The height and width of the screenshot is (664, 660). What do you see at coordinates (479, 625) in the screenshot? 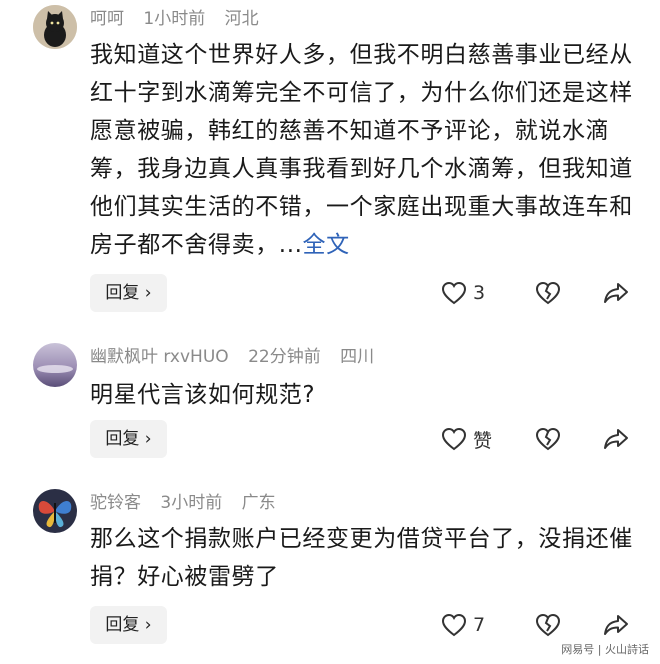
I see `like-count: 7` at bounding box center [479, 625].